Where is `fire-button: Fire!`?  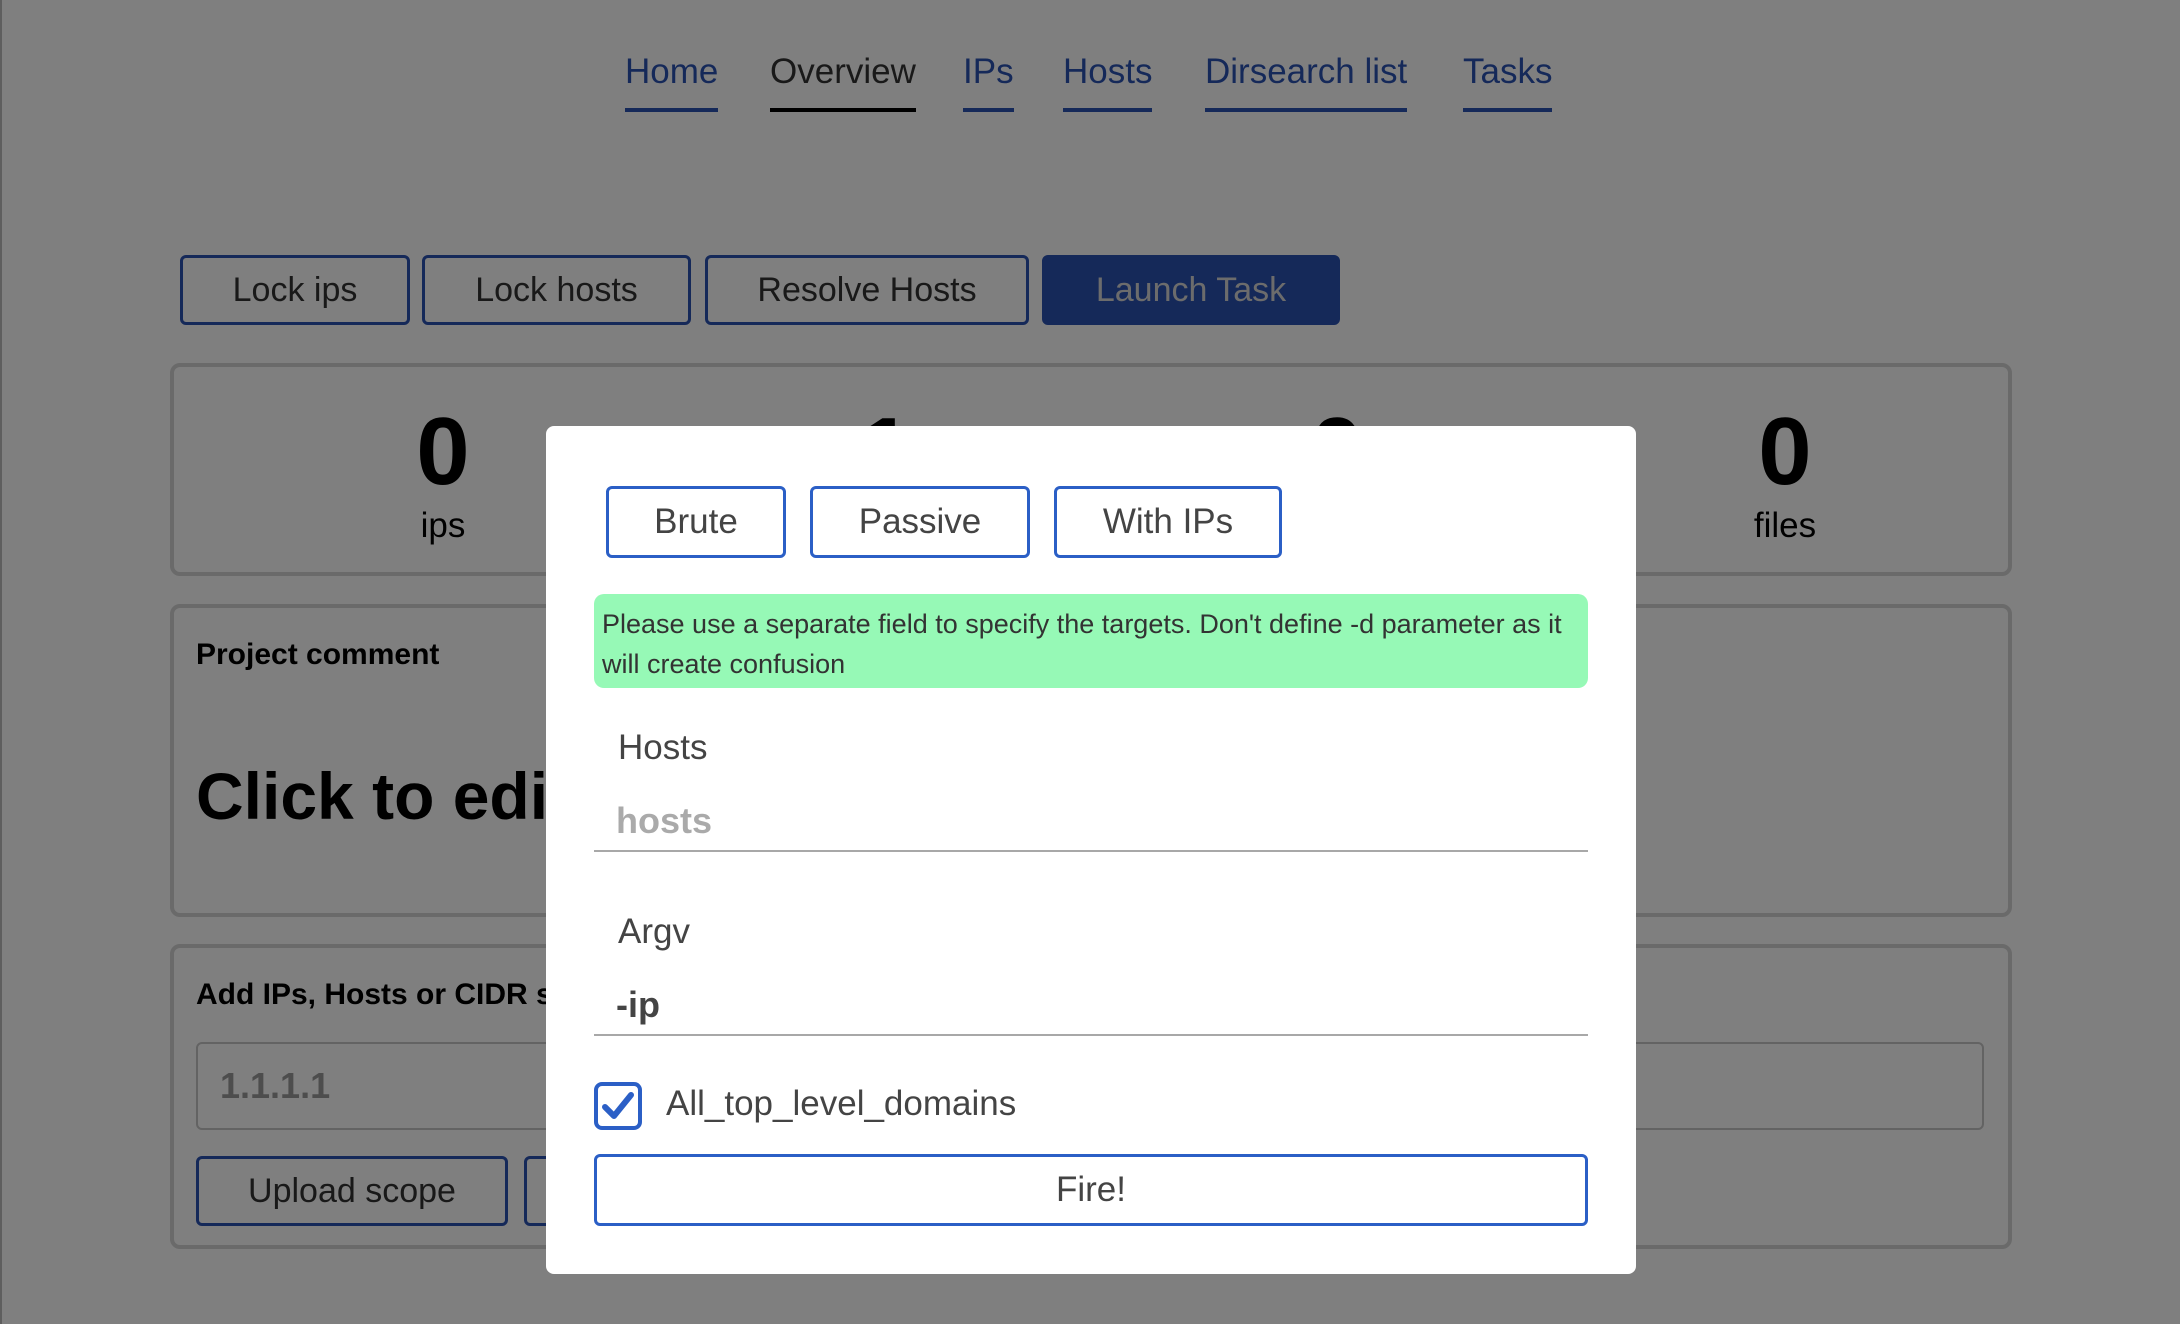 fire-button: Fire! is located at coordinates (1091, 1190).